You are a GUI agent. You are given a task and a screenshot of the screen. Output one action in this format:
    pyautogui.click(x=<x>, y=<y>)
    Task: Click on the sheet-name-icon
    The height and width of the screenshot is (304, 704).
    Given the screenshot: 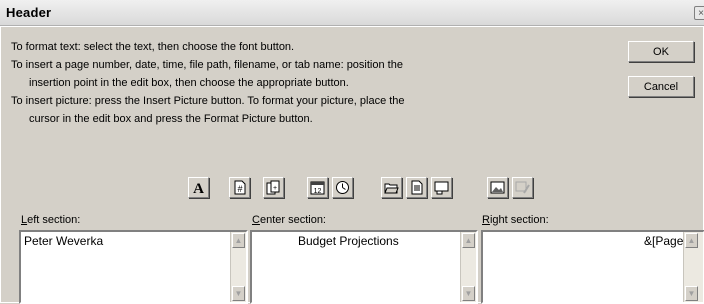 What is the action you would take?
    pyautogui.click(x=441, y=188)
    